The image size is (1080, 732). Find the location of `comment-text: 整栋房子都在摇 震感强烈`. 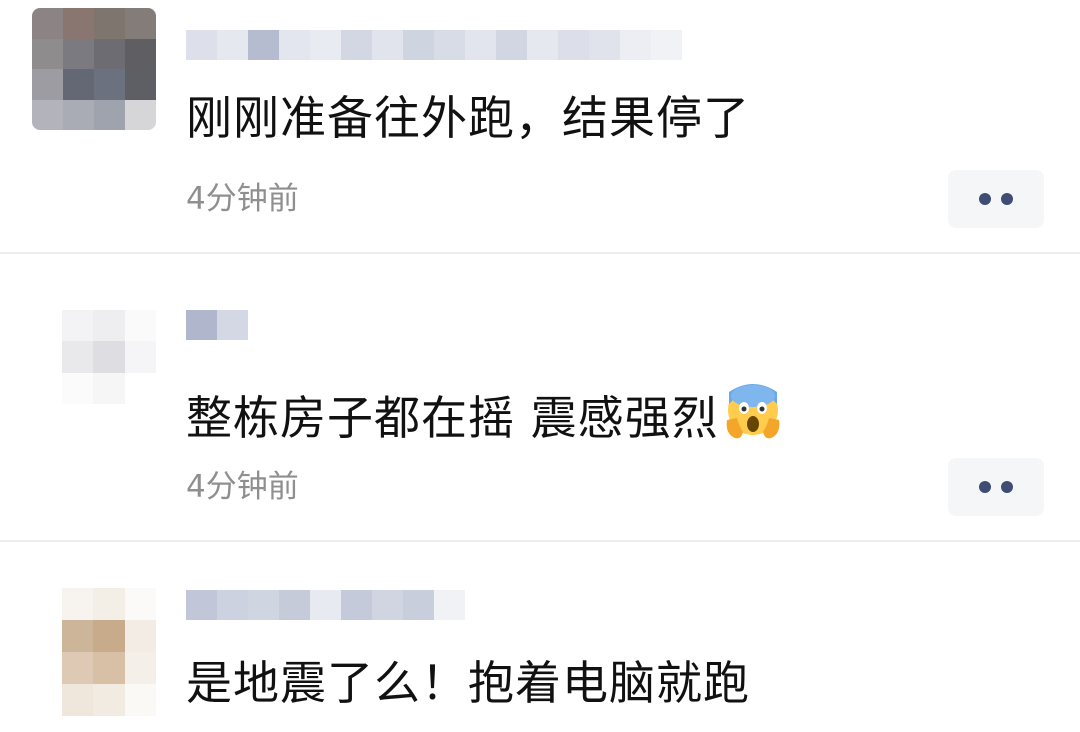

comment-text: 整栋房子都在摇 震感强烈 is located at coordinates (484, 415).